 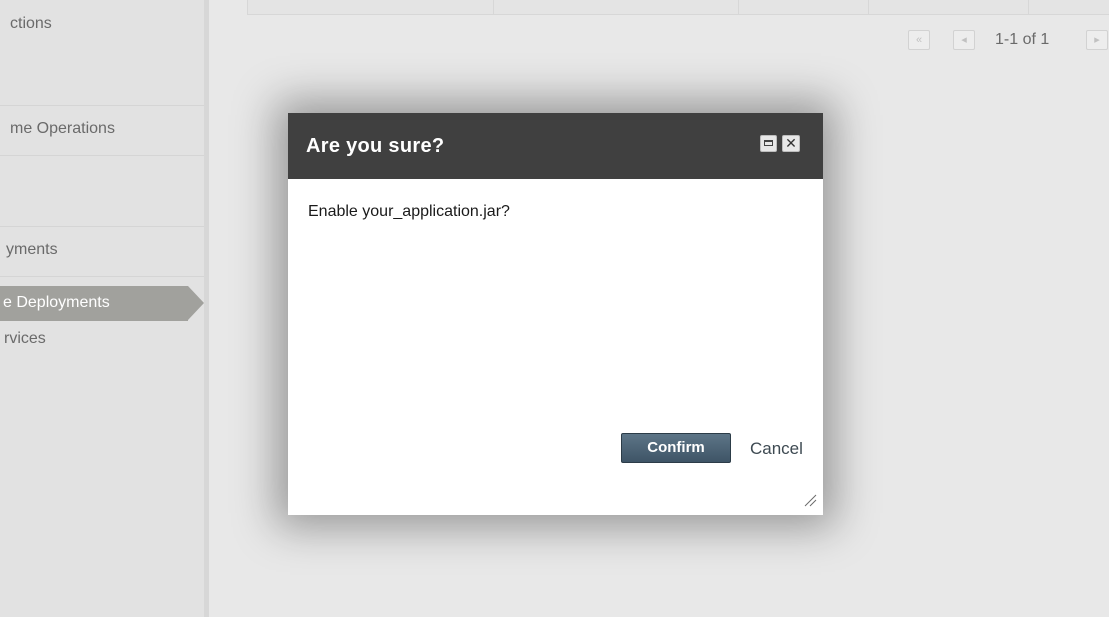 I want to click on close-icon: ✕, so click(x=791, y=143).